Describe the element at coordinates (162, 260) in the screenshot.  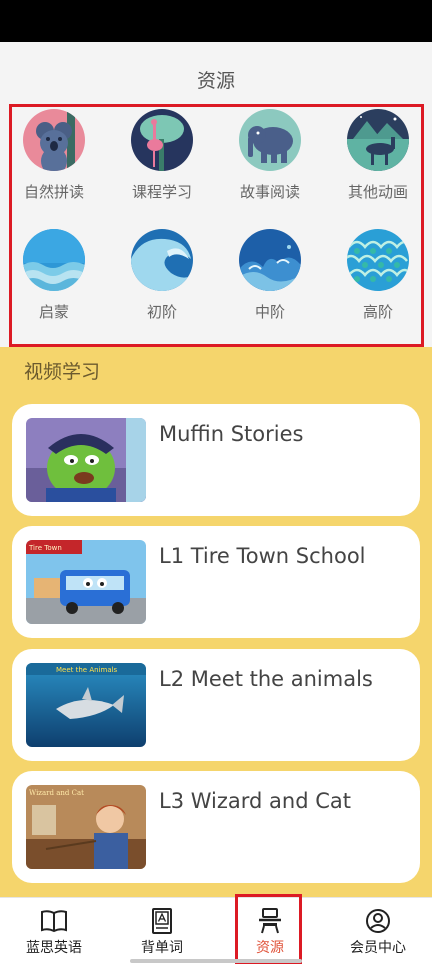
I see `curl-wave-icon` at that location.